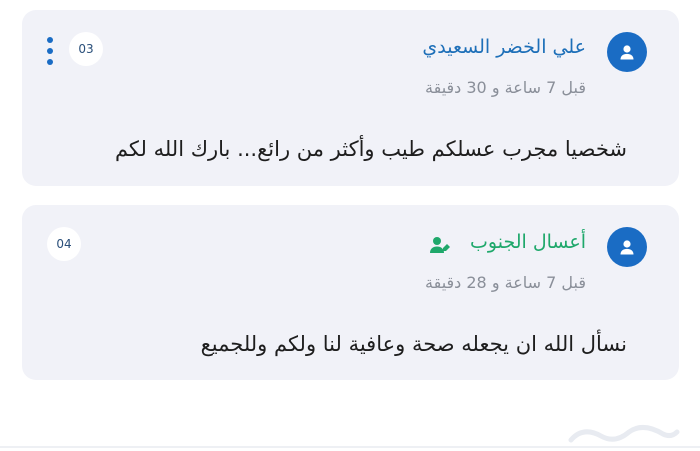 Image resolution: width=700 pixels, height=451 pixels. What do you see at coordinates (50, 51) in the screenshot?
I see `more-options-icon` at bounding box center [50, 51].